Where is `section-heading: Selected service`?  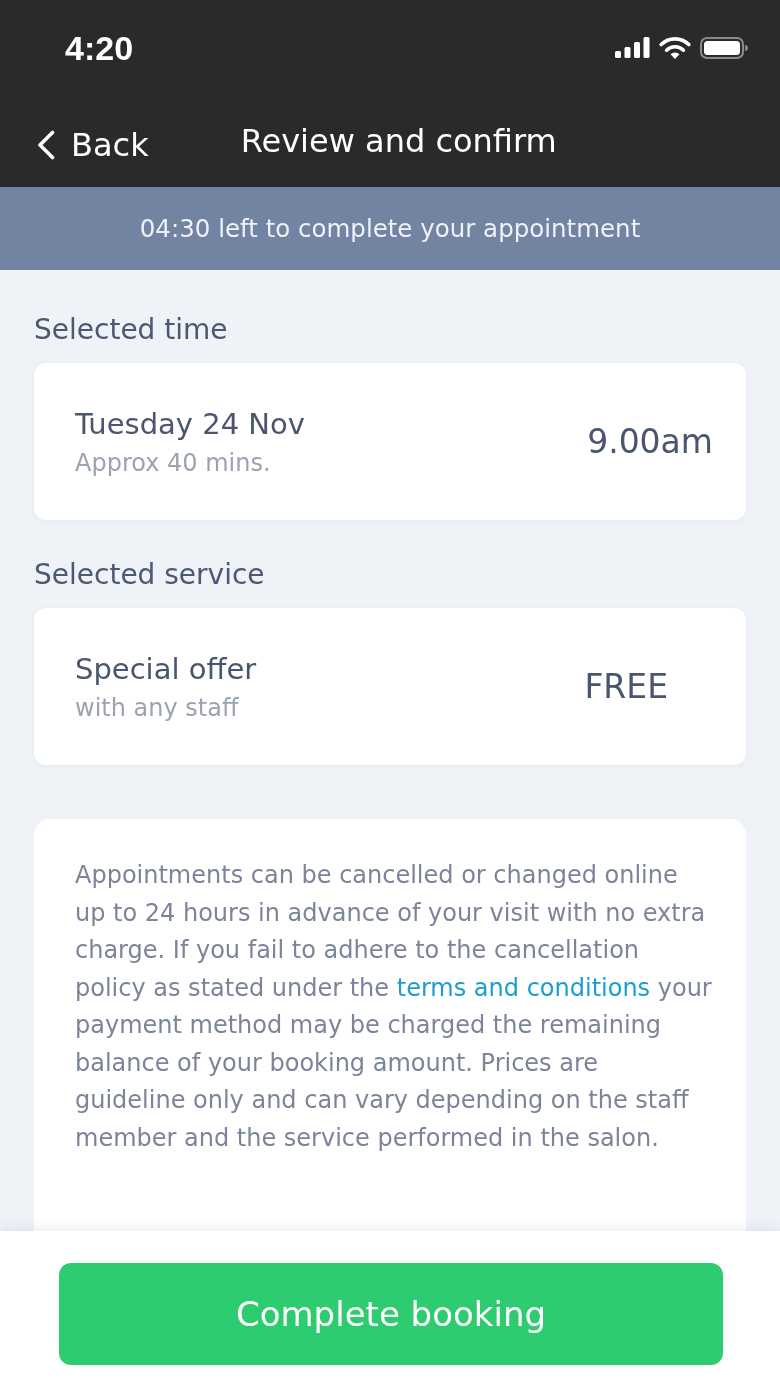 section-heading: Selected service is located at coordinates (150, 575).